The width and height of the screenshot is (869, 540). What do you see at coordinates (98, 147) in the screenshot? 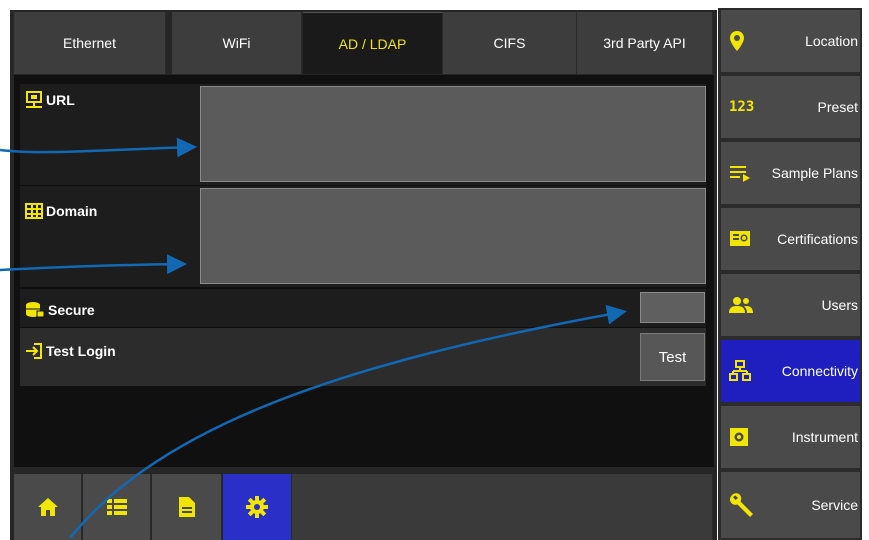
I see `url-arrow` at bounding box center [98, 147].